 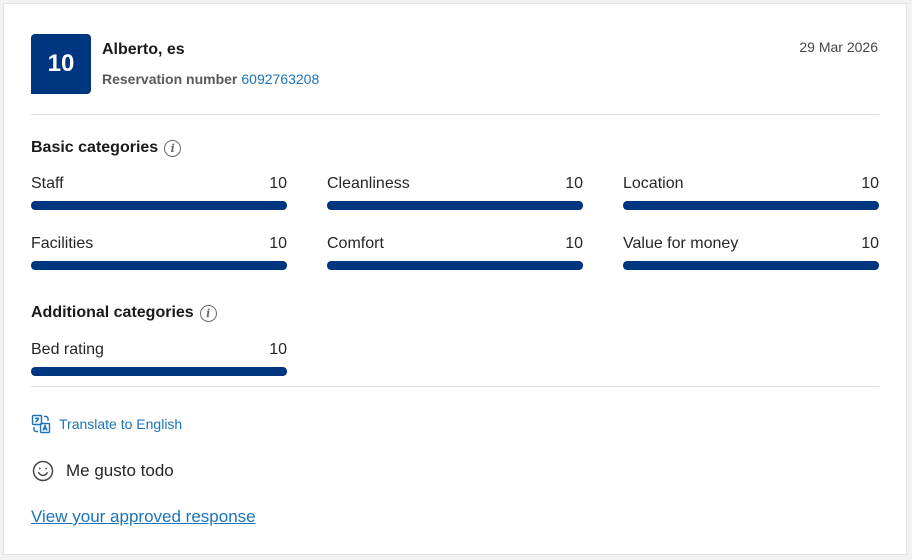 What do you see at coordinates (106, 148) in the screenshot?
I see `basic-categories-title: Basic categories i` at bounding box center [106, 148].